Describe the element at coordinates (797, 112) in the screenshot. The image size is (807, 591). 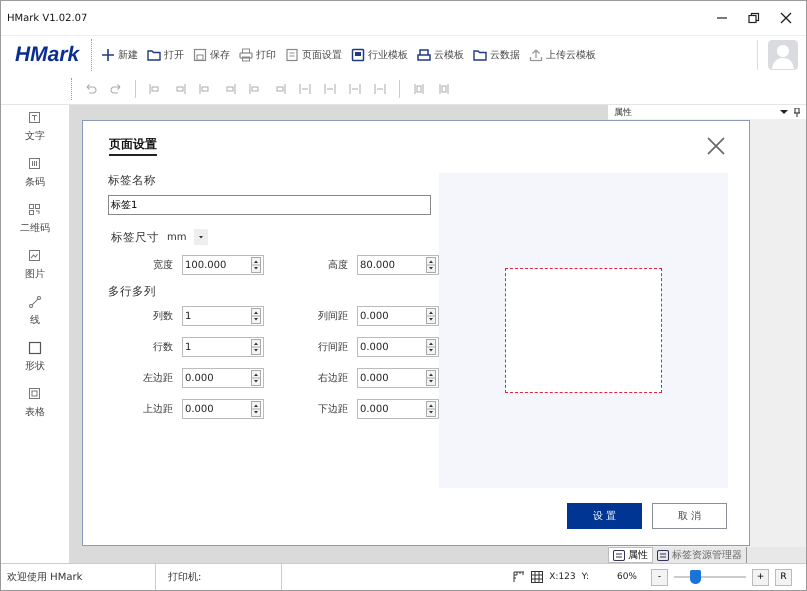
I see `pin-icon` at that location.